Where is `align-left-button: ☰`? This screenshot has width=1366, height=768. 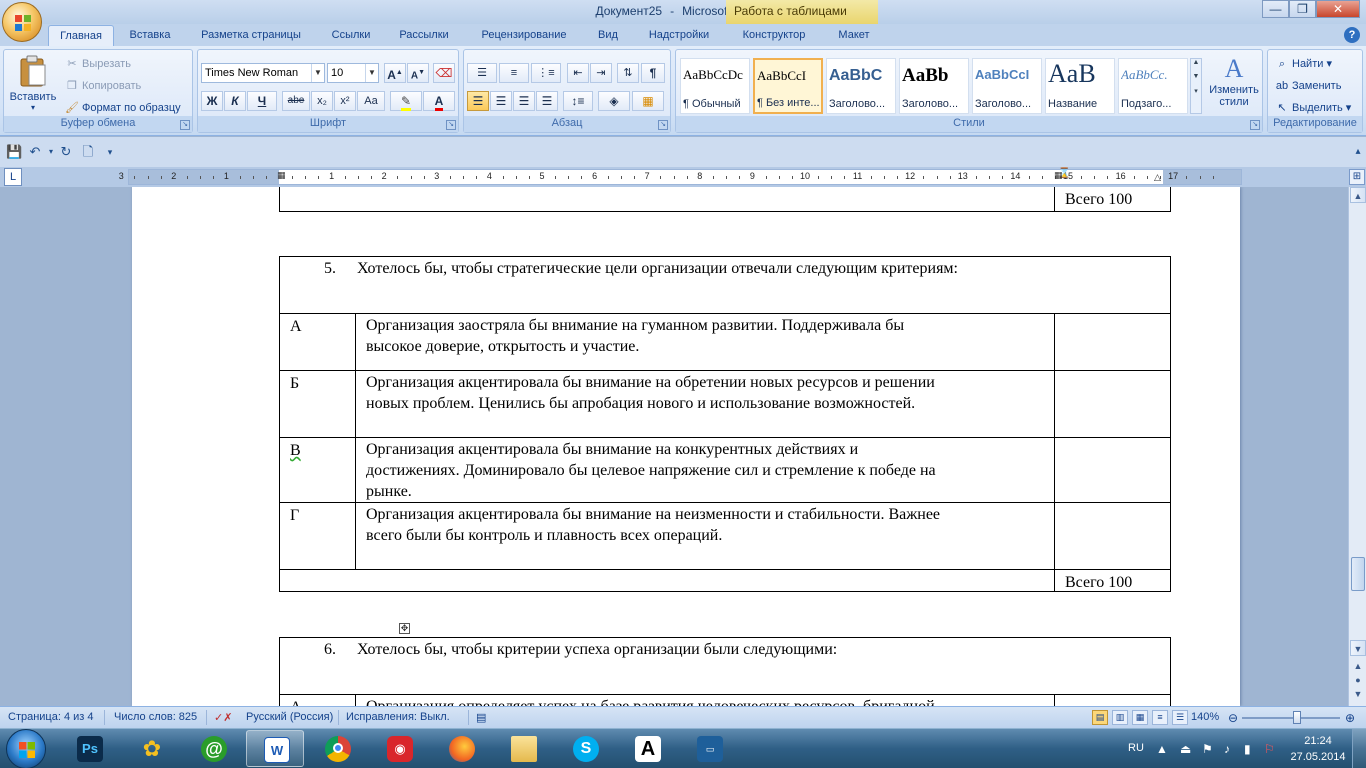 align-left-button: ☰ is located at coordinates (478, 101).